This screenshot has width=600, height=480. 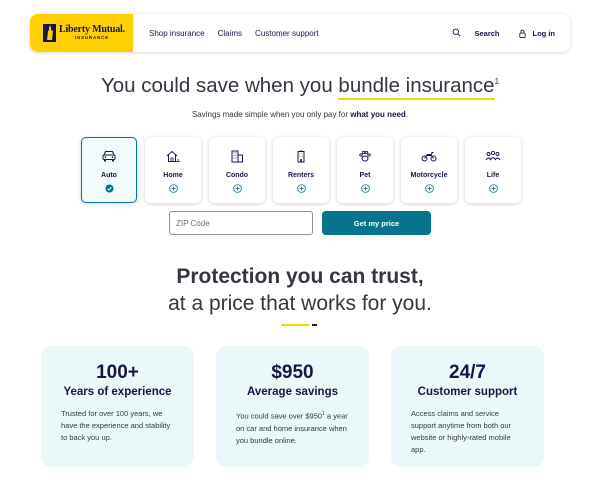 What do you see at coordinates (237, 175) in the screenshot?
I see `product-label: Condo` at bounding box center [237, 175].